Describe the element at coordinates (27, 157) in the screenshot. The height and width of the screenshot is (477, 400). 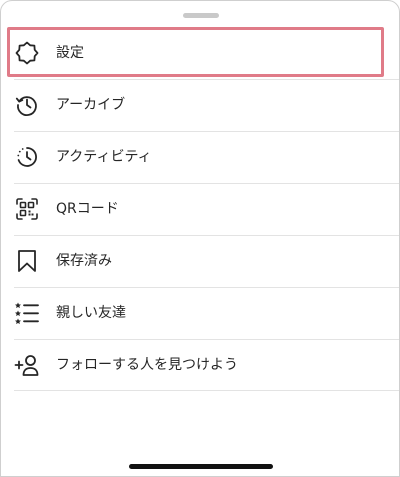
I see `activity-clock-icon` at that location.